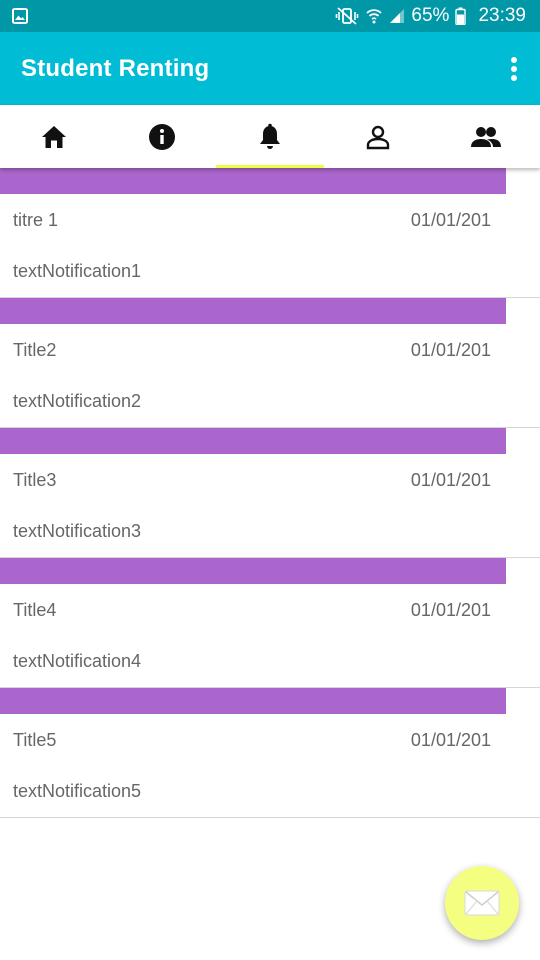  I want to click on app-bar: Student Renting, so click(270, 68).